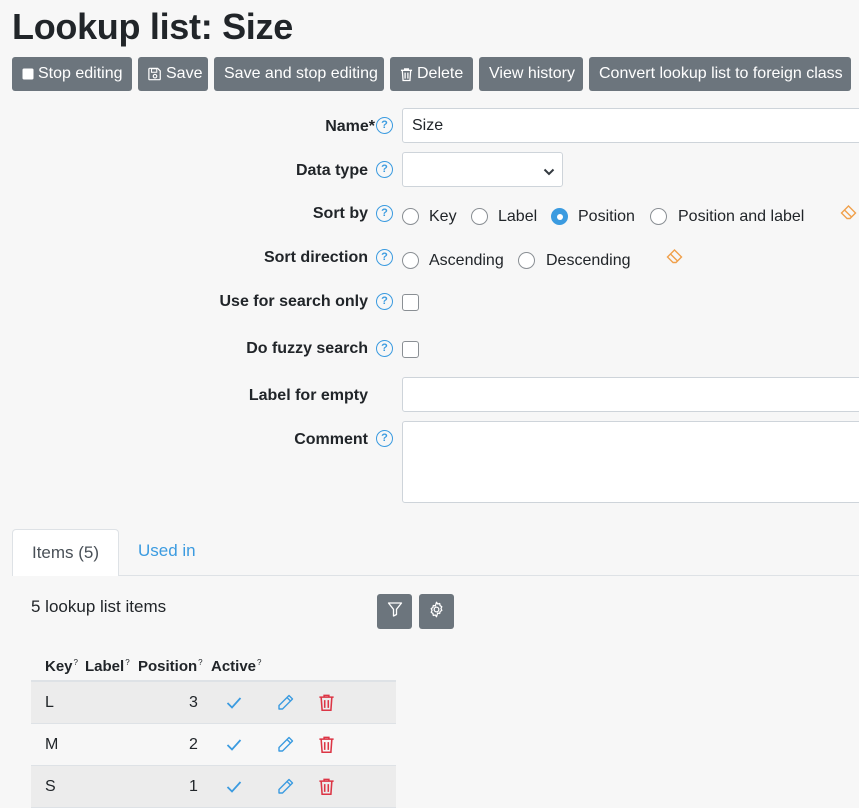 This screenshot has width=859, height=808. I want to click on sort-descending-radio, so click(526, 260).